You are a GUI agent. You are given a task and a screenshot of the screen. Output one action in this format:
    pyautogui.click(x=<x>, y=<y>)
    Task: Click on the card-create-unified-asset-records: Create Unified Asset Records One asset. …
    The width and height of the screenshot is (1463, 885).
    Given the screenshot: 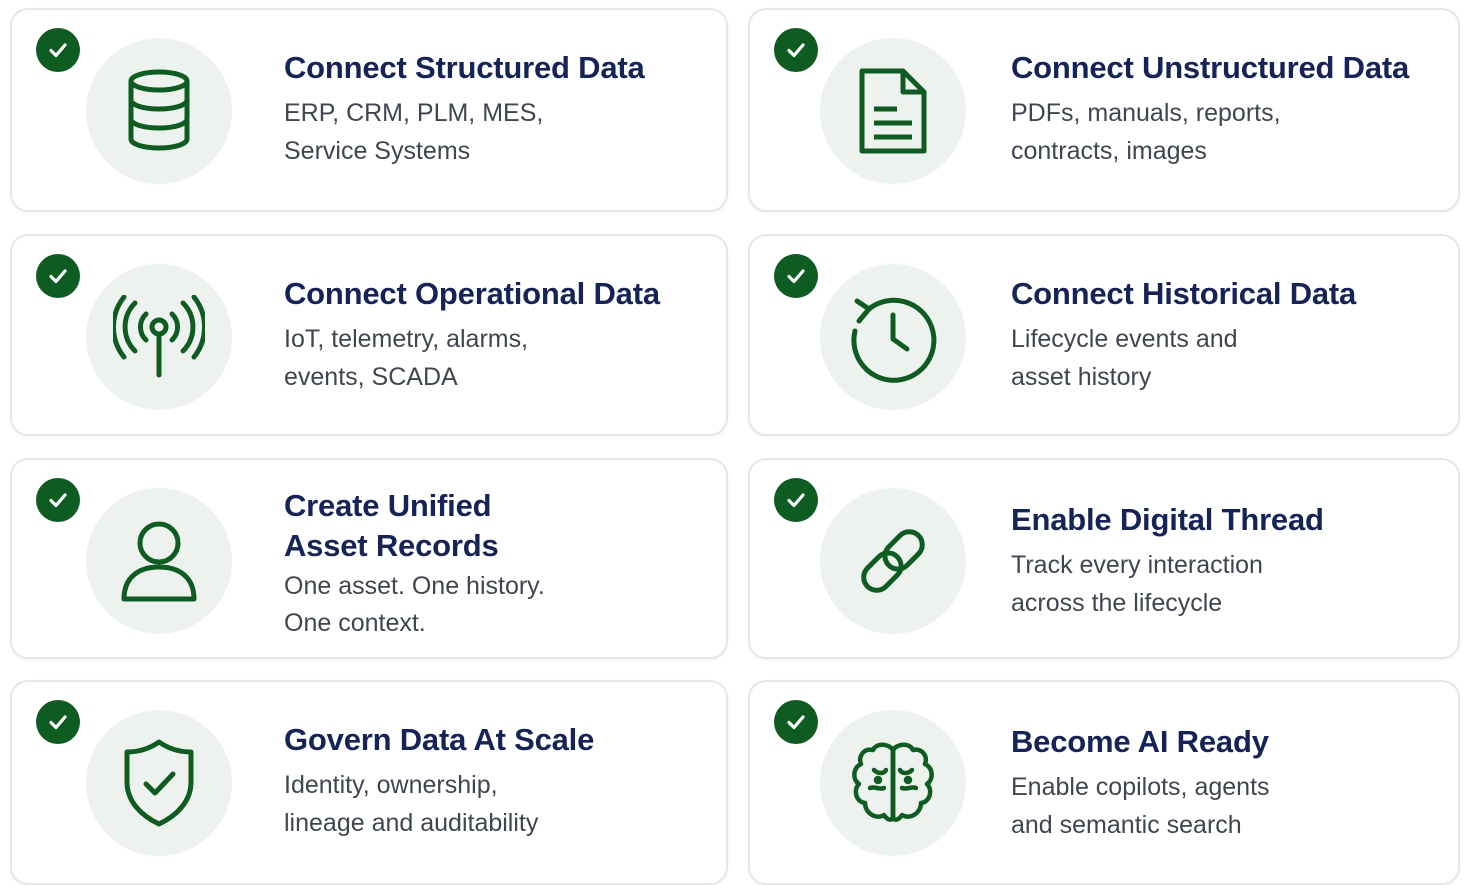 What is the action you would take?
    pyautogui.click(x=369, y=558)
    